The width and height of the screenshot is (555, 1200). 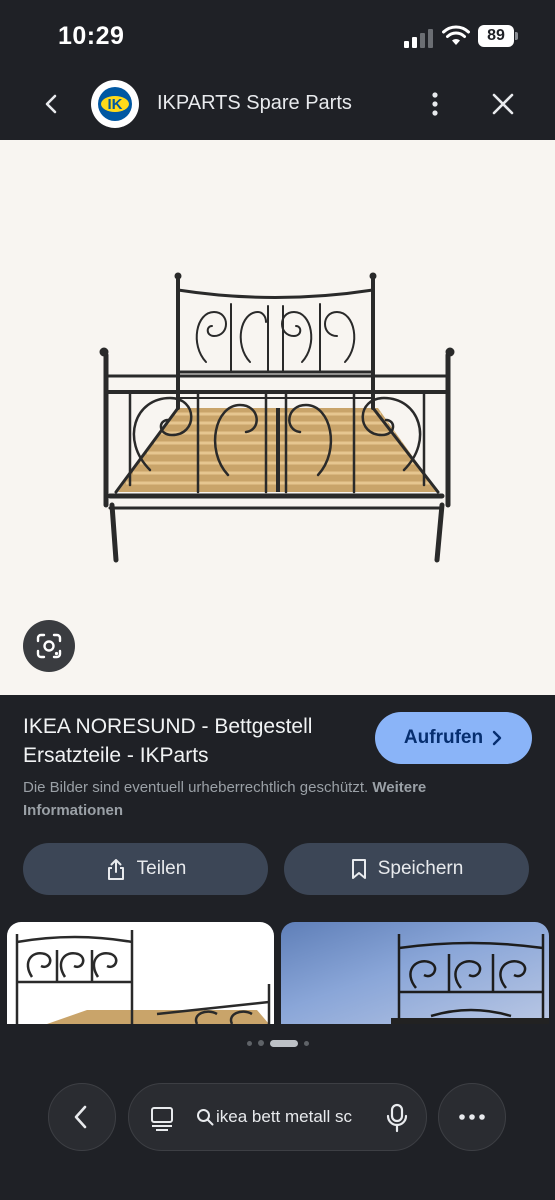 I want to click on more-horiz-icon, so click(x=472, y=1117).